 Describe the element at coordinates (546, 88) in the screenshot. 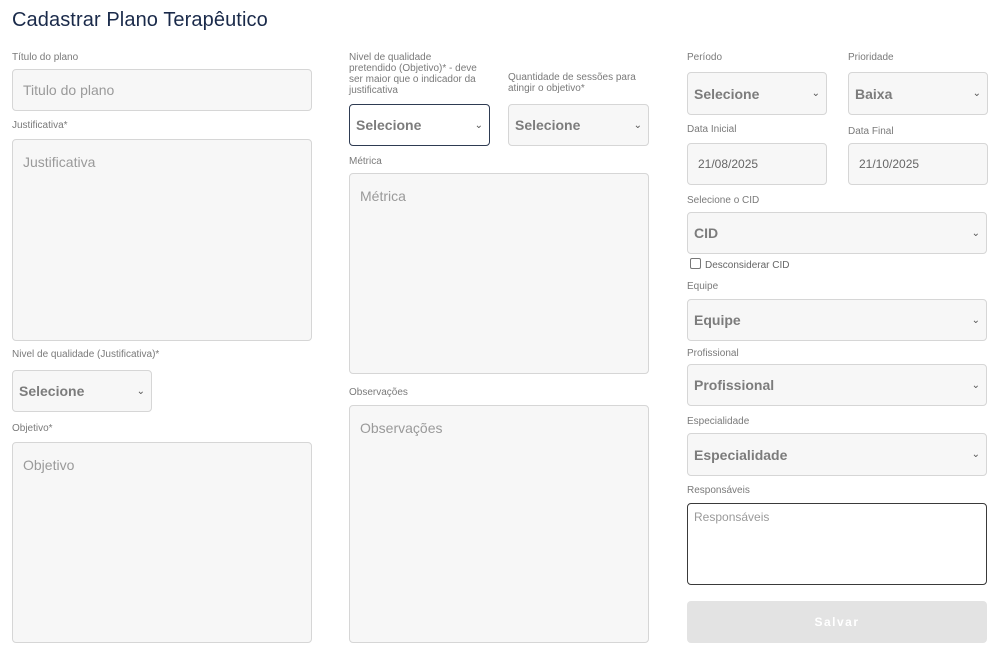

I see `sessoes-label-2: atingir o objetivo*` at that location.